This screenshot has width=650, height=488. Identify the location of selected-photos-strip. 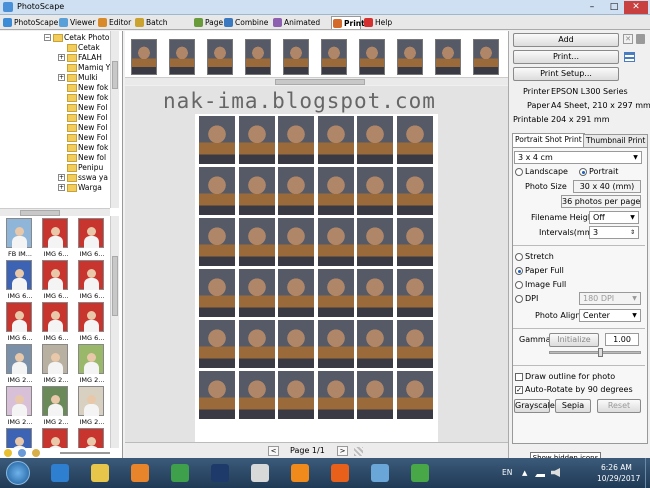
(331, 58).